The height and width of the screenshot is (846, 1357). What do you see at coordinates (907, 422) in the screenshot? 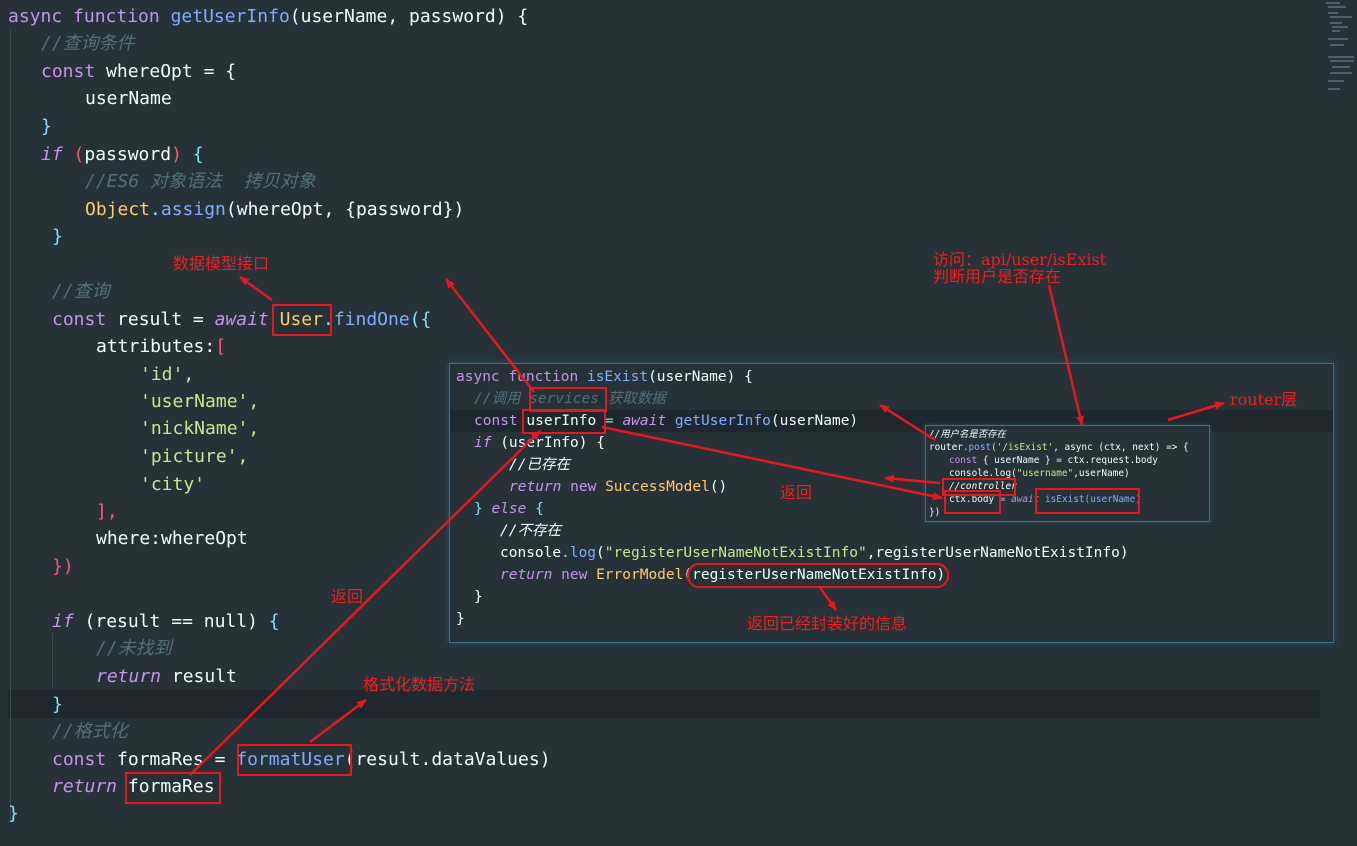
I see `arrow-router-to-panel` at bounding box center [907, 422].